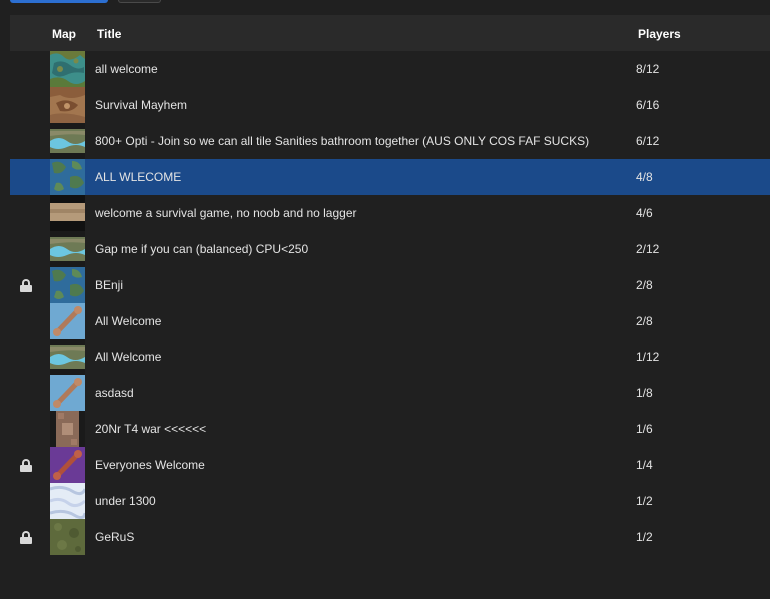 The image size is (770, 599). Describe the element at coordinates (390, 249) in the screenshot. I see `table-row: Gap me if you can (balanced) CPU<250 2/12` at that location.